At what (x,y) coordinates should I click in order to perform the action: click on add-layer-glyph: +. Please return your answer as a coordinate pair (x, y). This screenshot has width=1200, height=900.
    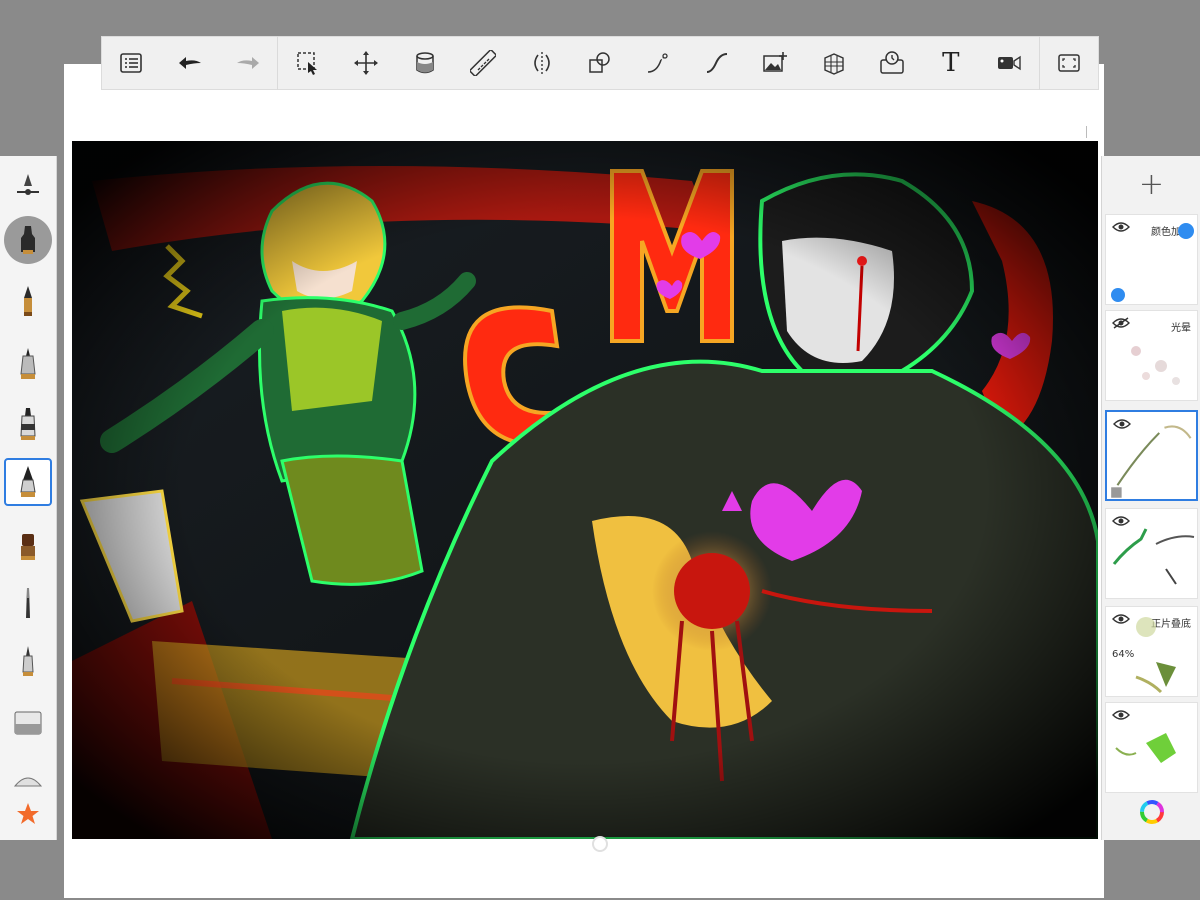
    Looking at the image, I should click on (1151, 184).